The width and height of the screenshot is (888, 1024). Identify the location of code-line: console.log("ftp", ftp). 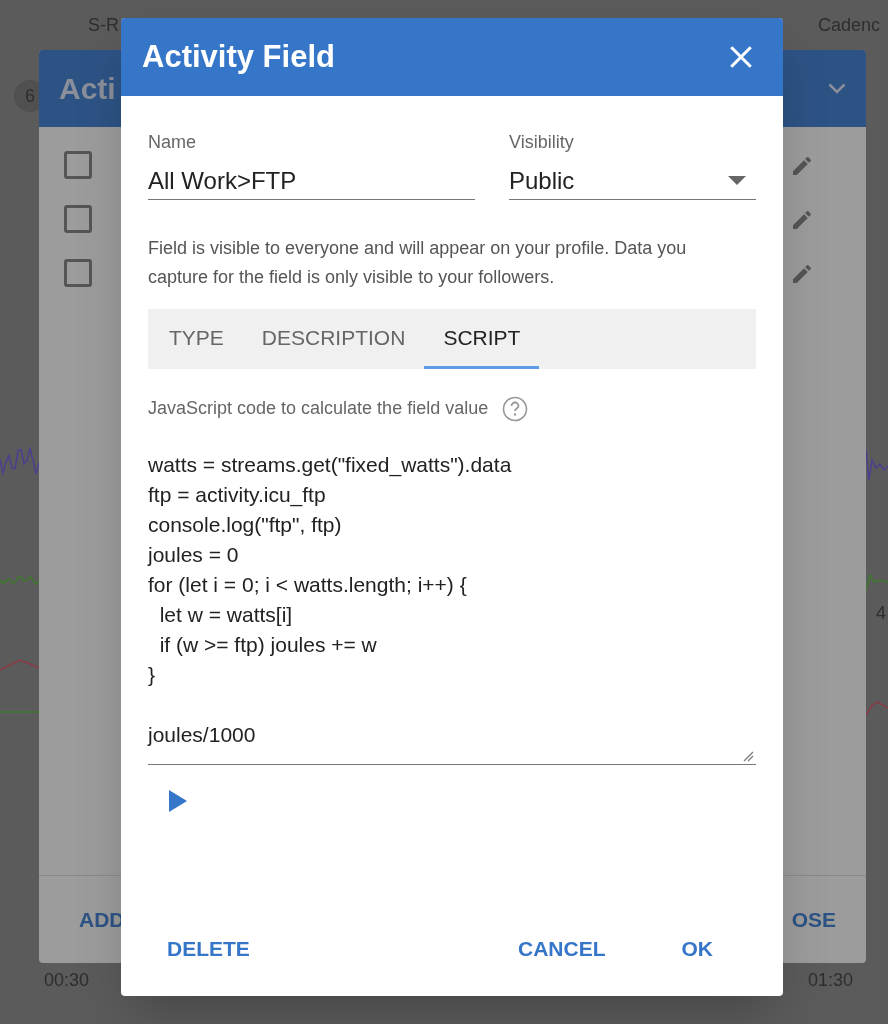
(245, 525).